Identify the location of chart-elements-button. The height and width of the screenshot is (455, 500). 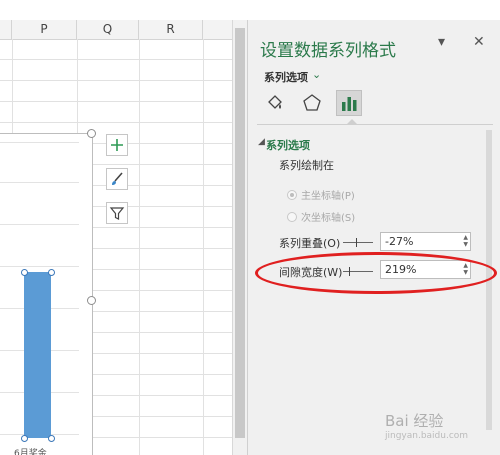
(117, 145).